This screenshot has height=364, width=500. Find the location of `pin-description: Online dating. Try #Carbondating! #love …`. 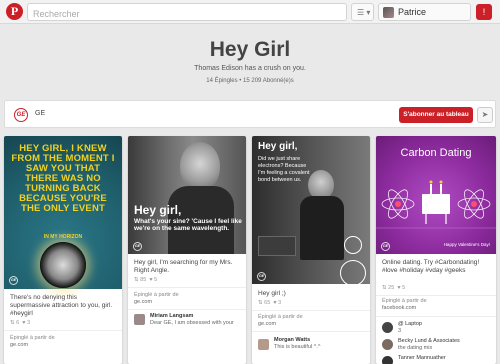

pin-description: Online dating. Try #Carbondating! #love … is located at coordinates (431, 266).